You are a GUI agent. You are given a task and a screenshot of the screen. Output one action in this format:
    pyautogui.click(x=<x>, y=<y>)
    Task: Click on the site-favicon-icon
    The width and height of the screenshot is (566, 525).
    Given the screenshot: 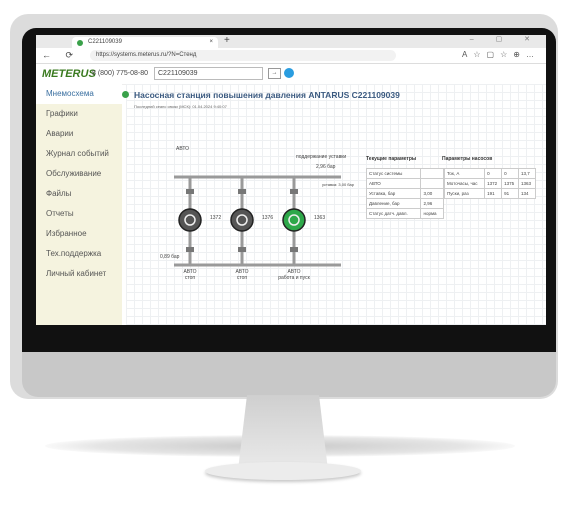 What is the action you would take?
    pyautogui.click(x=80, y=43)
    